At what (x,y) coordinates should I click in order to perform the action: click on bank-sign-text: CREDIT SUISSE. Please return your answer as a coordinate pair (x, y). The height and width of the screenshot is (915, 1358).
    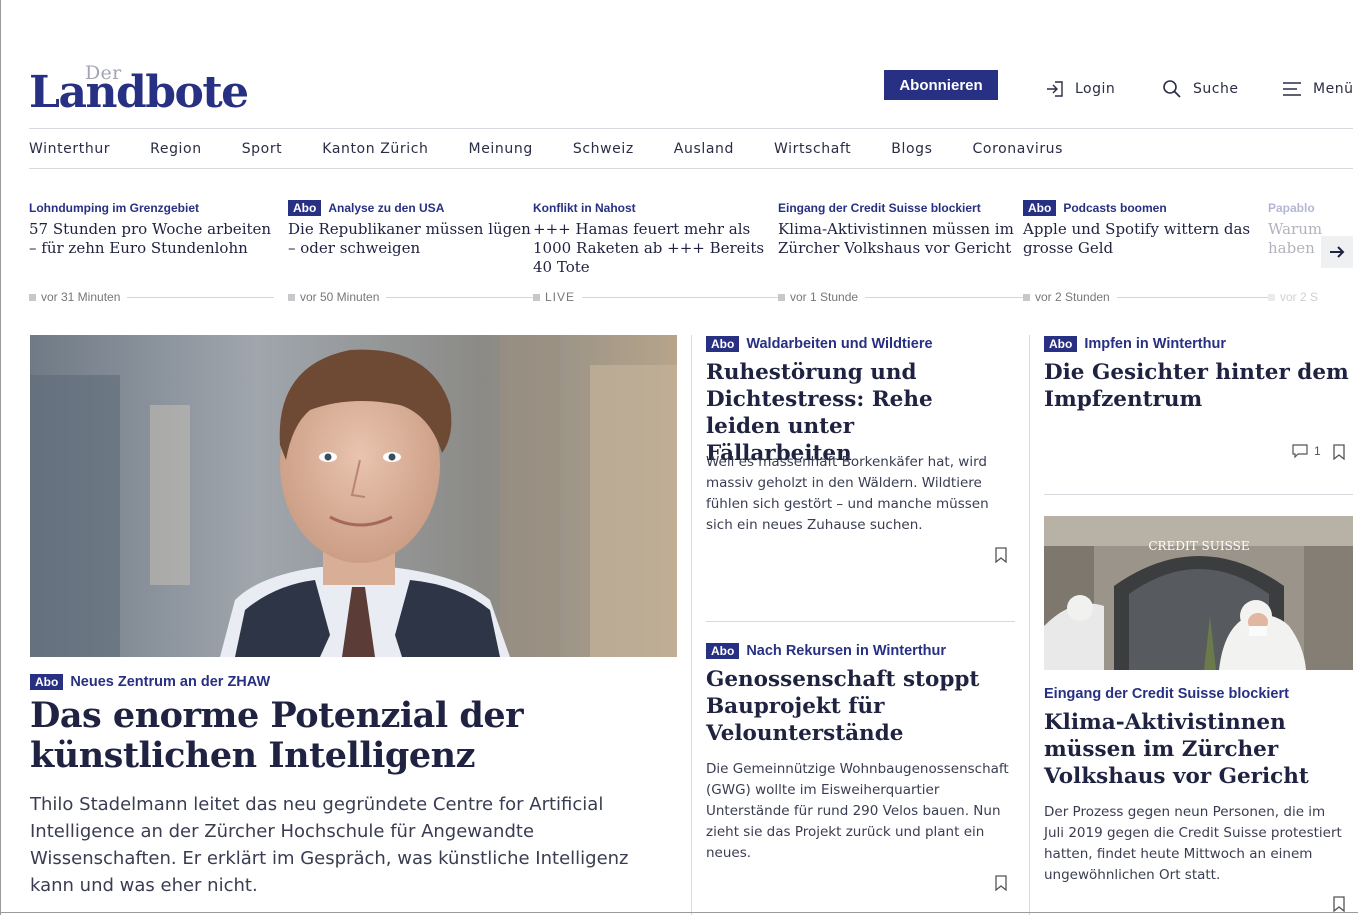
    Looking at the image, I should click on (1198, 546).